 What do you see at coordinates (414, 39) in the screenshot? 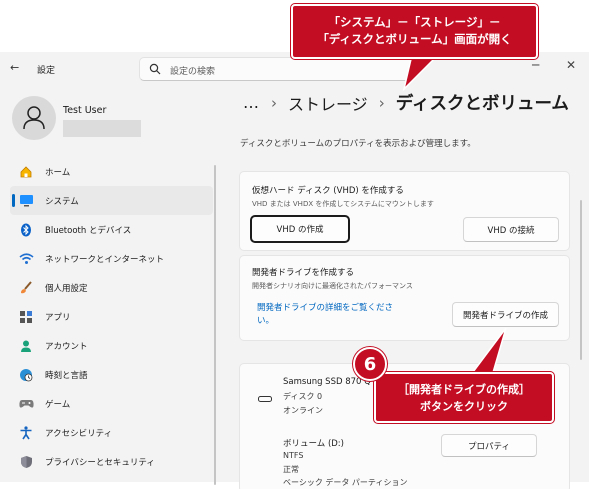
I see `annotation-top-line2: 「ディスクとボリューム」画面が開く` at bounding box center [414, 39].